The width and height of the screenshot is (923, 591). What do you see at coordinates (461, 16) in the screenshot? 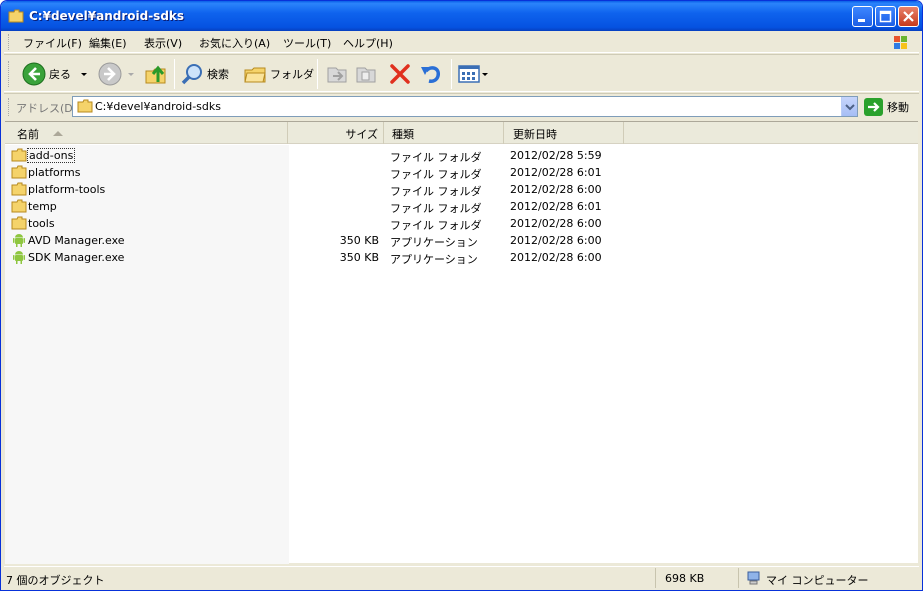
I see `title-bar: C:¥devel¥android-sdks` at bounding box center [461, 16].